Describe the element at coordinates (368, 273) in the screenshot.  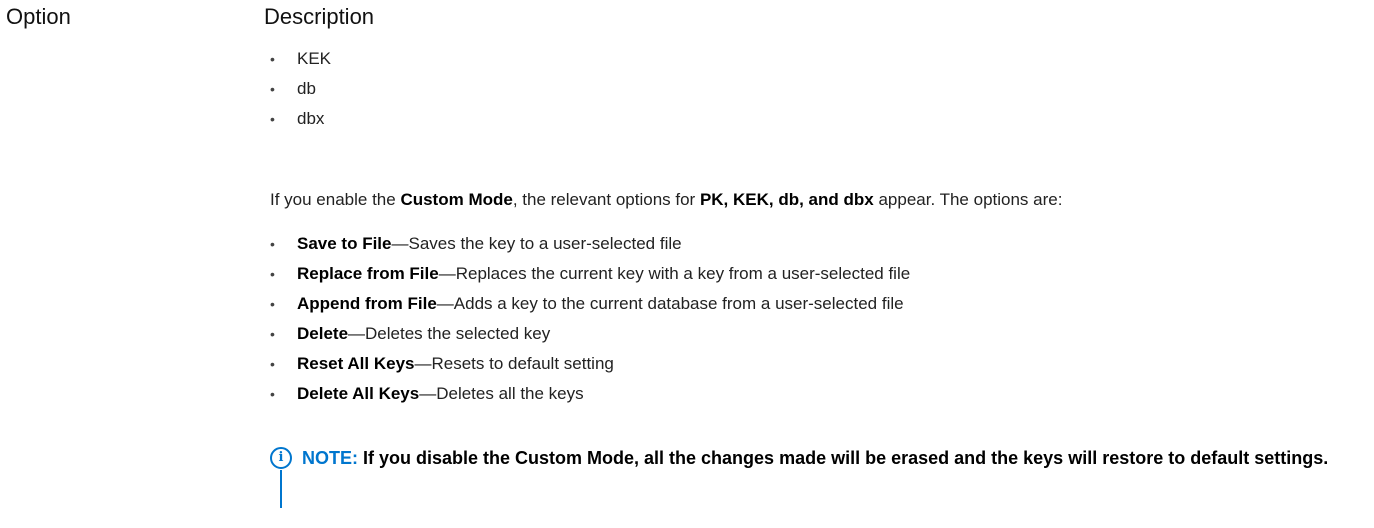
I see `option-name: Replace from File` at that location.